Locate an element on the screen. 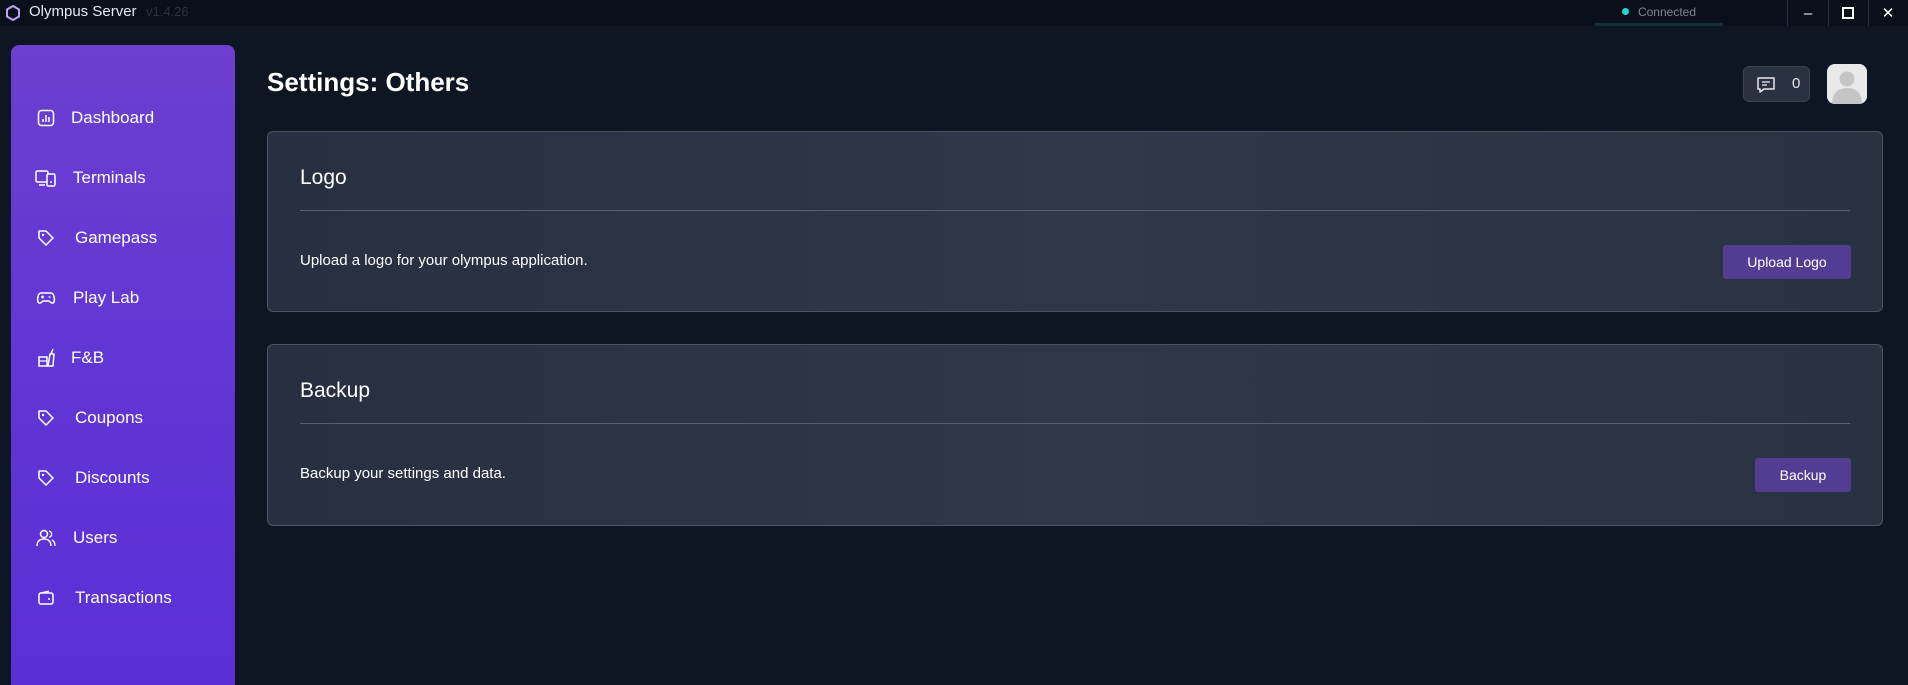  sidebar-item-label: Terminals is located at coordinates (109, 177).